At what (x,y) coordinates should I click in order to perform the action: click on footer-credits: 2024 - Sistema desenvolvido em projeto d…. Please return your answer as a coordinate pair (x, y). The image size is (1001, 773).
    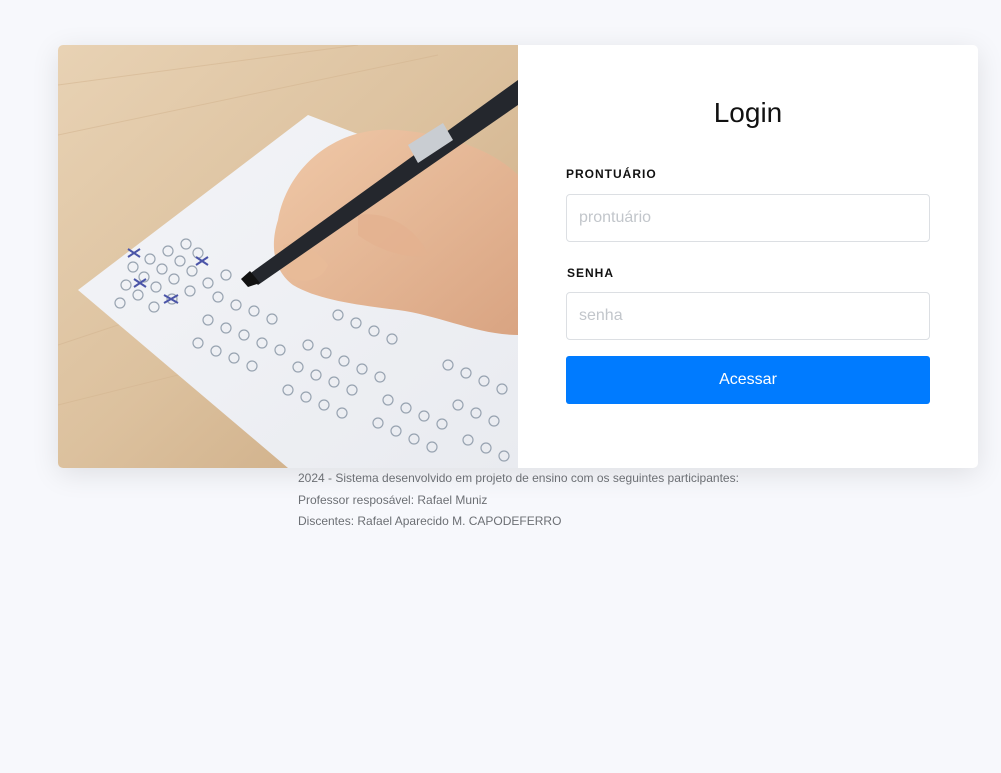
    Looking at the image, I should click on (518, 502).